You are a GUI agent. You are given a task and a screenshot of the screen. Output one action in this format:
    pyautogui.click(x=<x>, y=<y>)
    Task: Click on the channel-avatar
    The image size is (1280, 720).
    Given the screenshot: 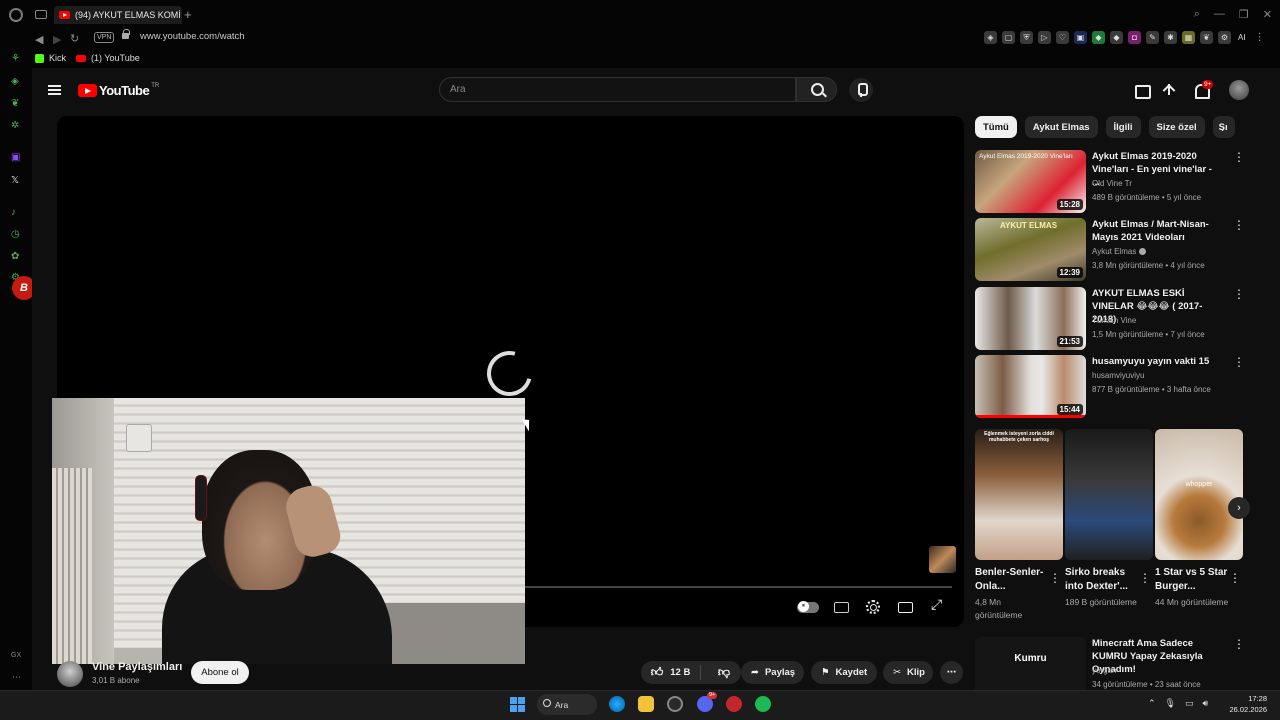 What is the action you would take?
    pyautogui.click(x=70, y=674)
    